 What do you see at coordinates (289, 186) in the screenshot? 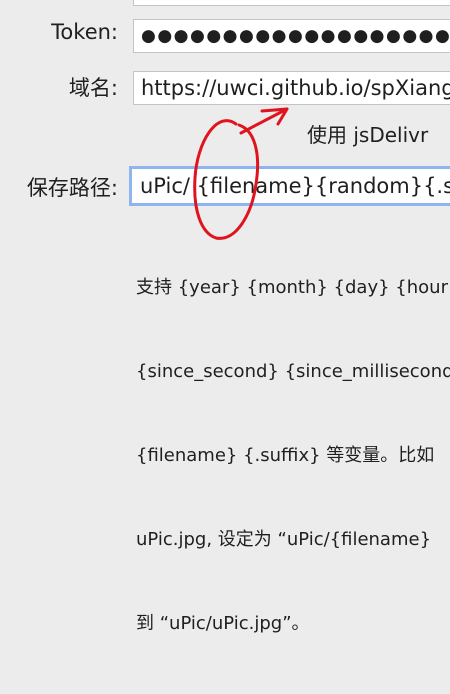
I see `save-path-field: uPic/ {filename}{random}{.suffix}` at bounding box center [289, 186].